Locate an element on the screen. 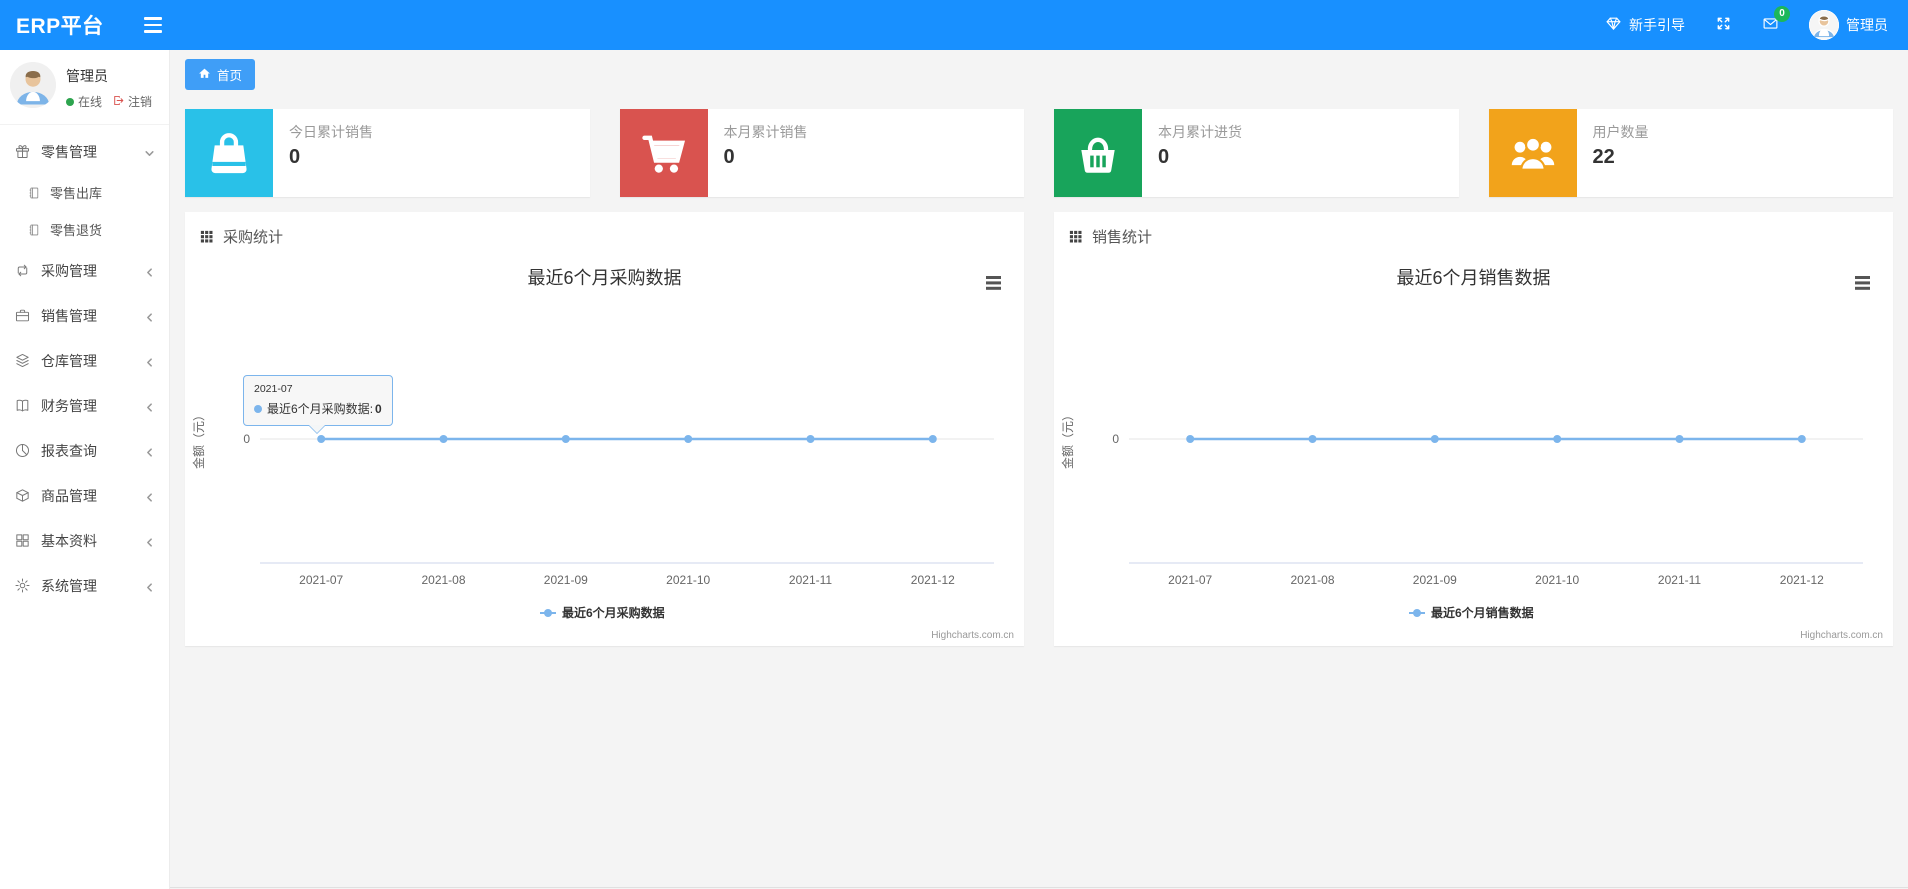  sidebar-item-7: 基本资料 is located at coordinates (84, 540).